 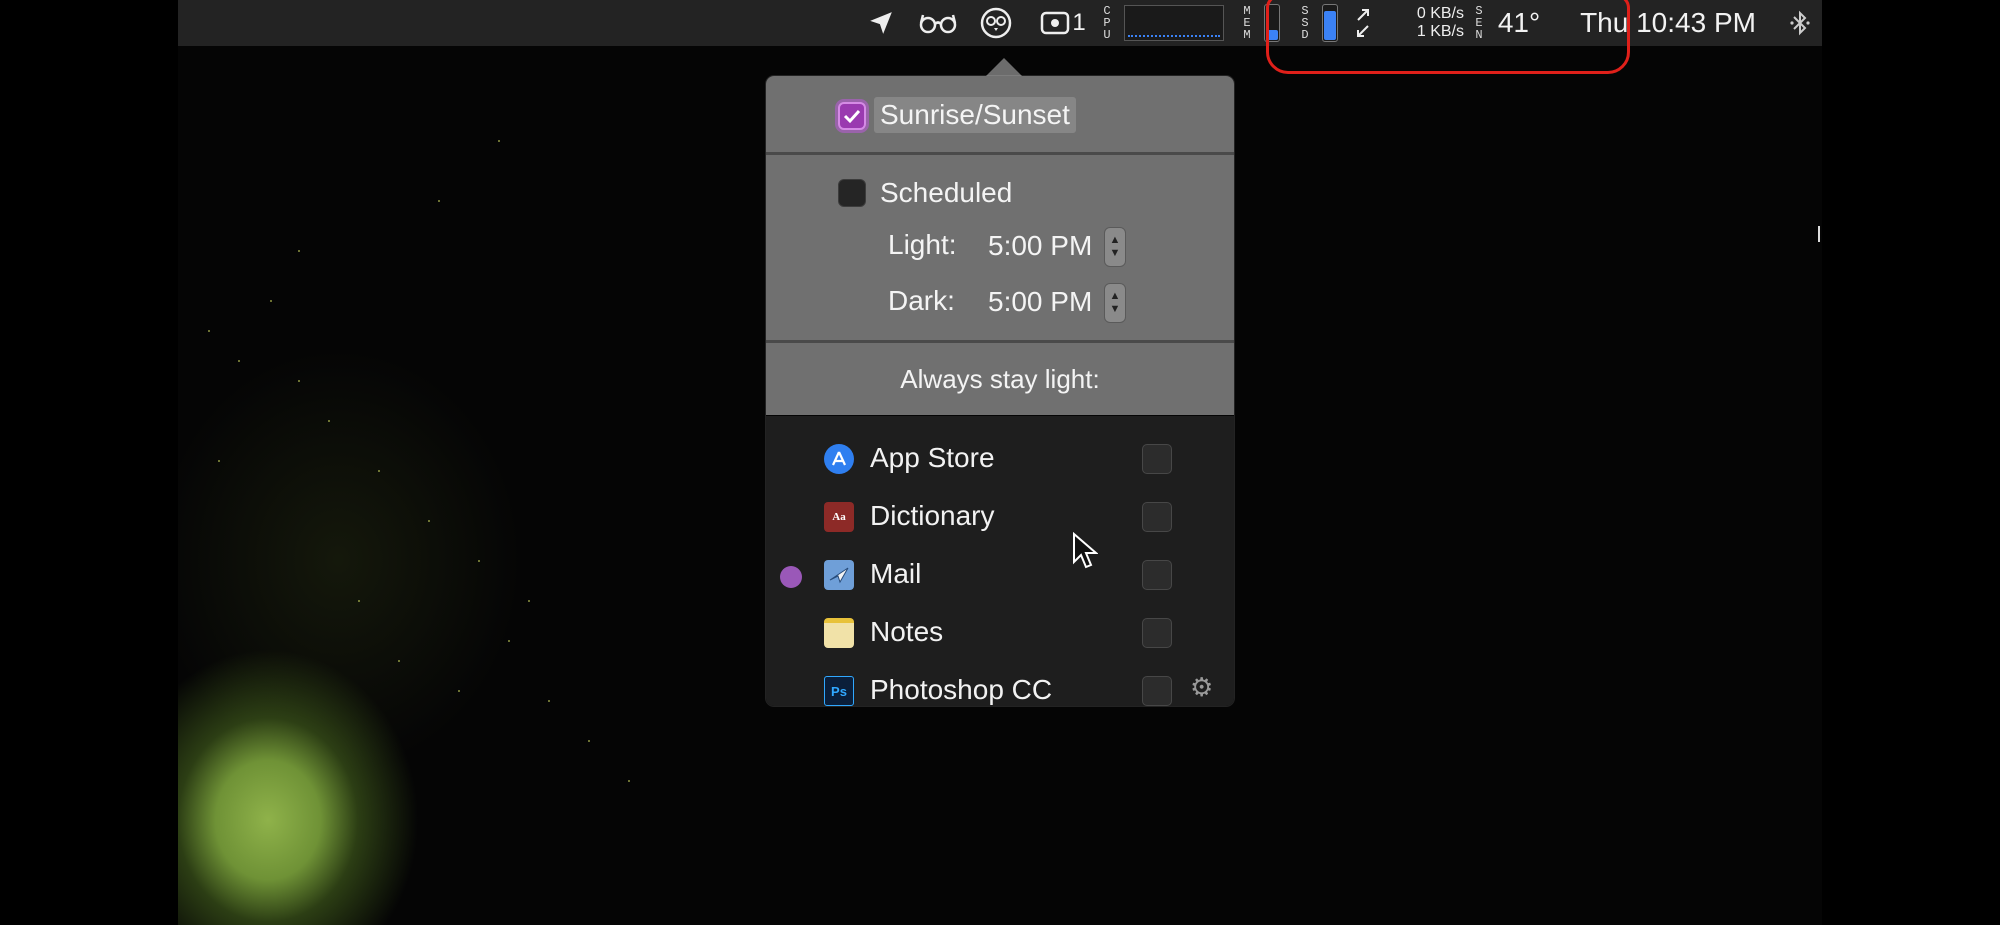 What do you see at coordinates (921, 300) in the screenshot?
I see `dark-label: Dark:` at bounding box center [921, 300].